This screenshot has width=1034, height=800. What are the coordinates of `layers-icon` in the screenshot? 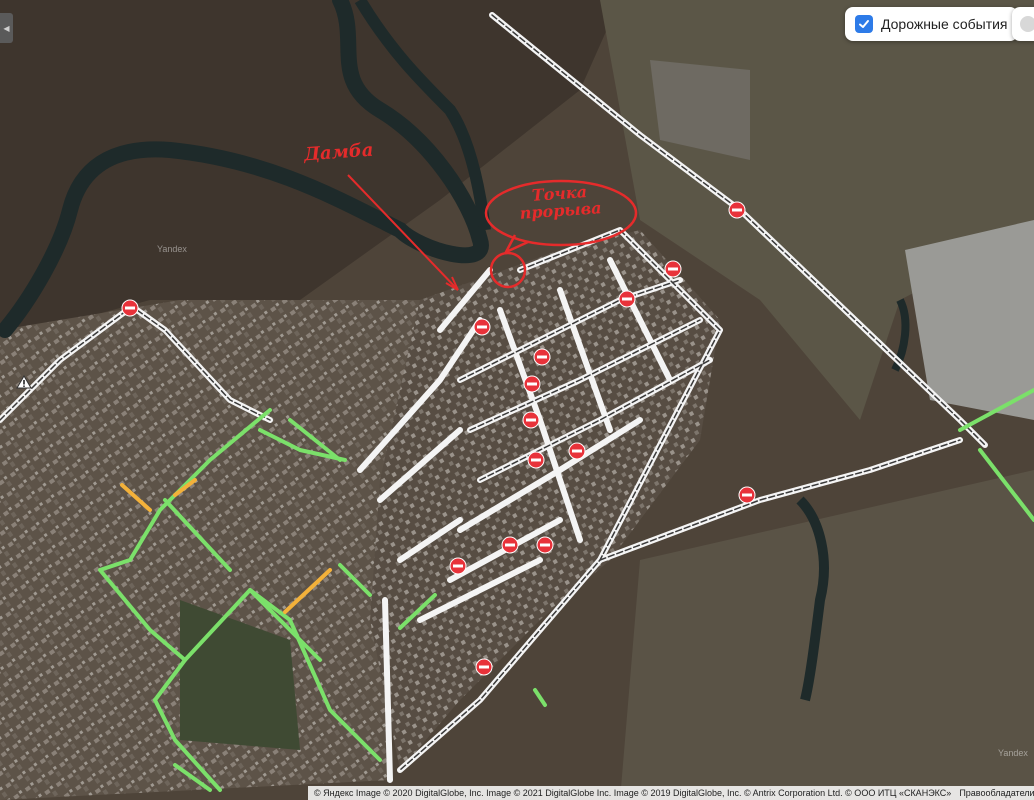 It's located at (1027, 24).